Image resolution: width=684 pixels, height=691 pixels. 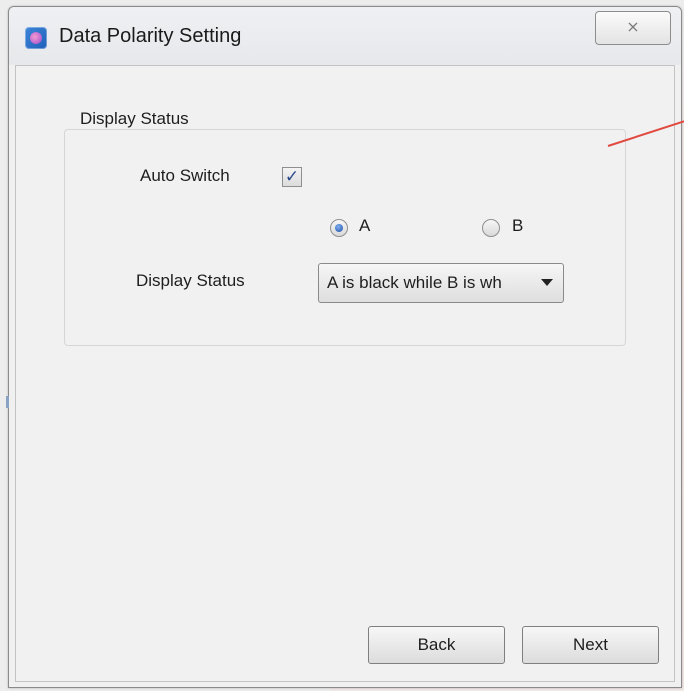 I want to click on title-bar: Data Polarity Setting ⨯, so click(x=345, y=36).